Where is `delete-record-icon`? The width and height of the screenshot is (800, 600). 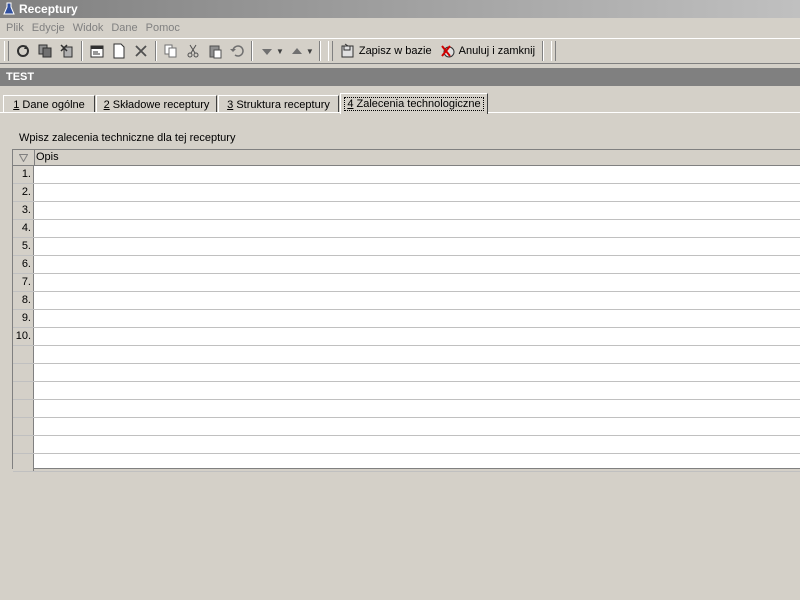
delete-record-icon is located at coordinates (66, 51).